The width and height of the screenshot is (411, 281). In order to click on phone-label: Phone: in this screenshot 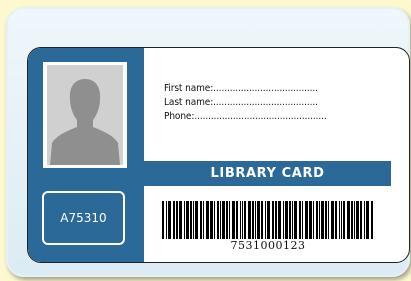, I will do `click(179, 116)`.